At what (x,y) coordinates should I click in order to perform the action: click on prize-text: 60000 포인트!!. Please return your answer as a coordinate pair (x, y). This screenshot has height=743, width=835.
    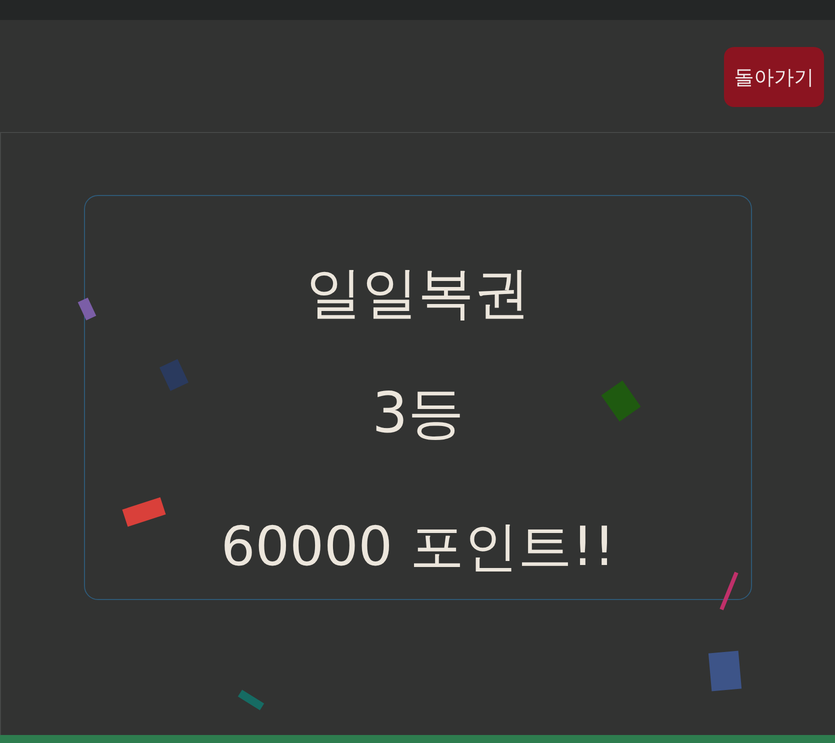
    Looking at the image, I should click on (418, 547).